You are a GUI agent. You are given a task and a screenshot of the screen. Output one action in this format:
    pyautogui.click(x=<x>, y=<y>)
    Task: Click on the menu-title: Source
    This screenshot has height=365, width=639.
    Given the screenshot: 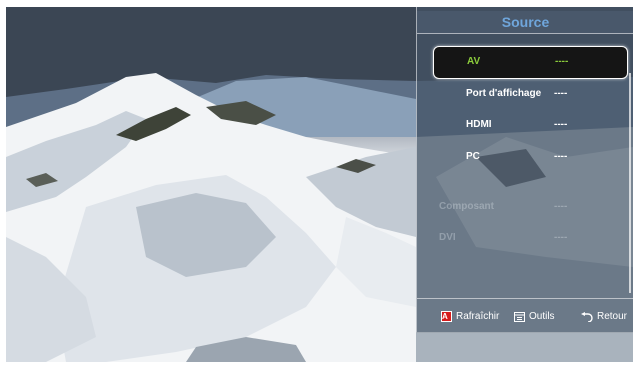 What is the action you would take?
    pyautogui.click(x=525, y=22)
    